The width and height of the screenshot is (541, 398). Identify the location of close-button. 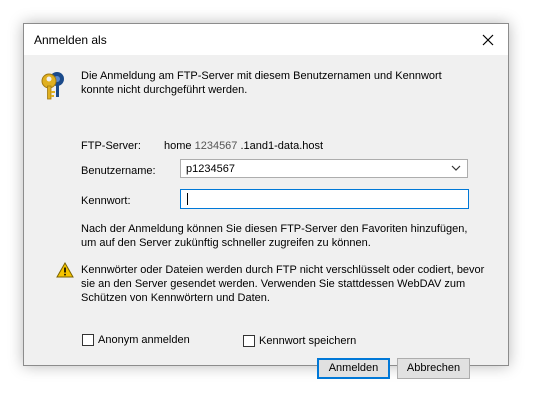
(488, 39).